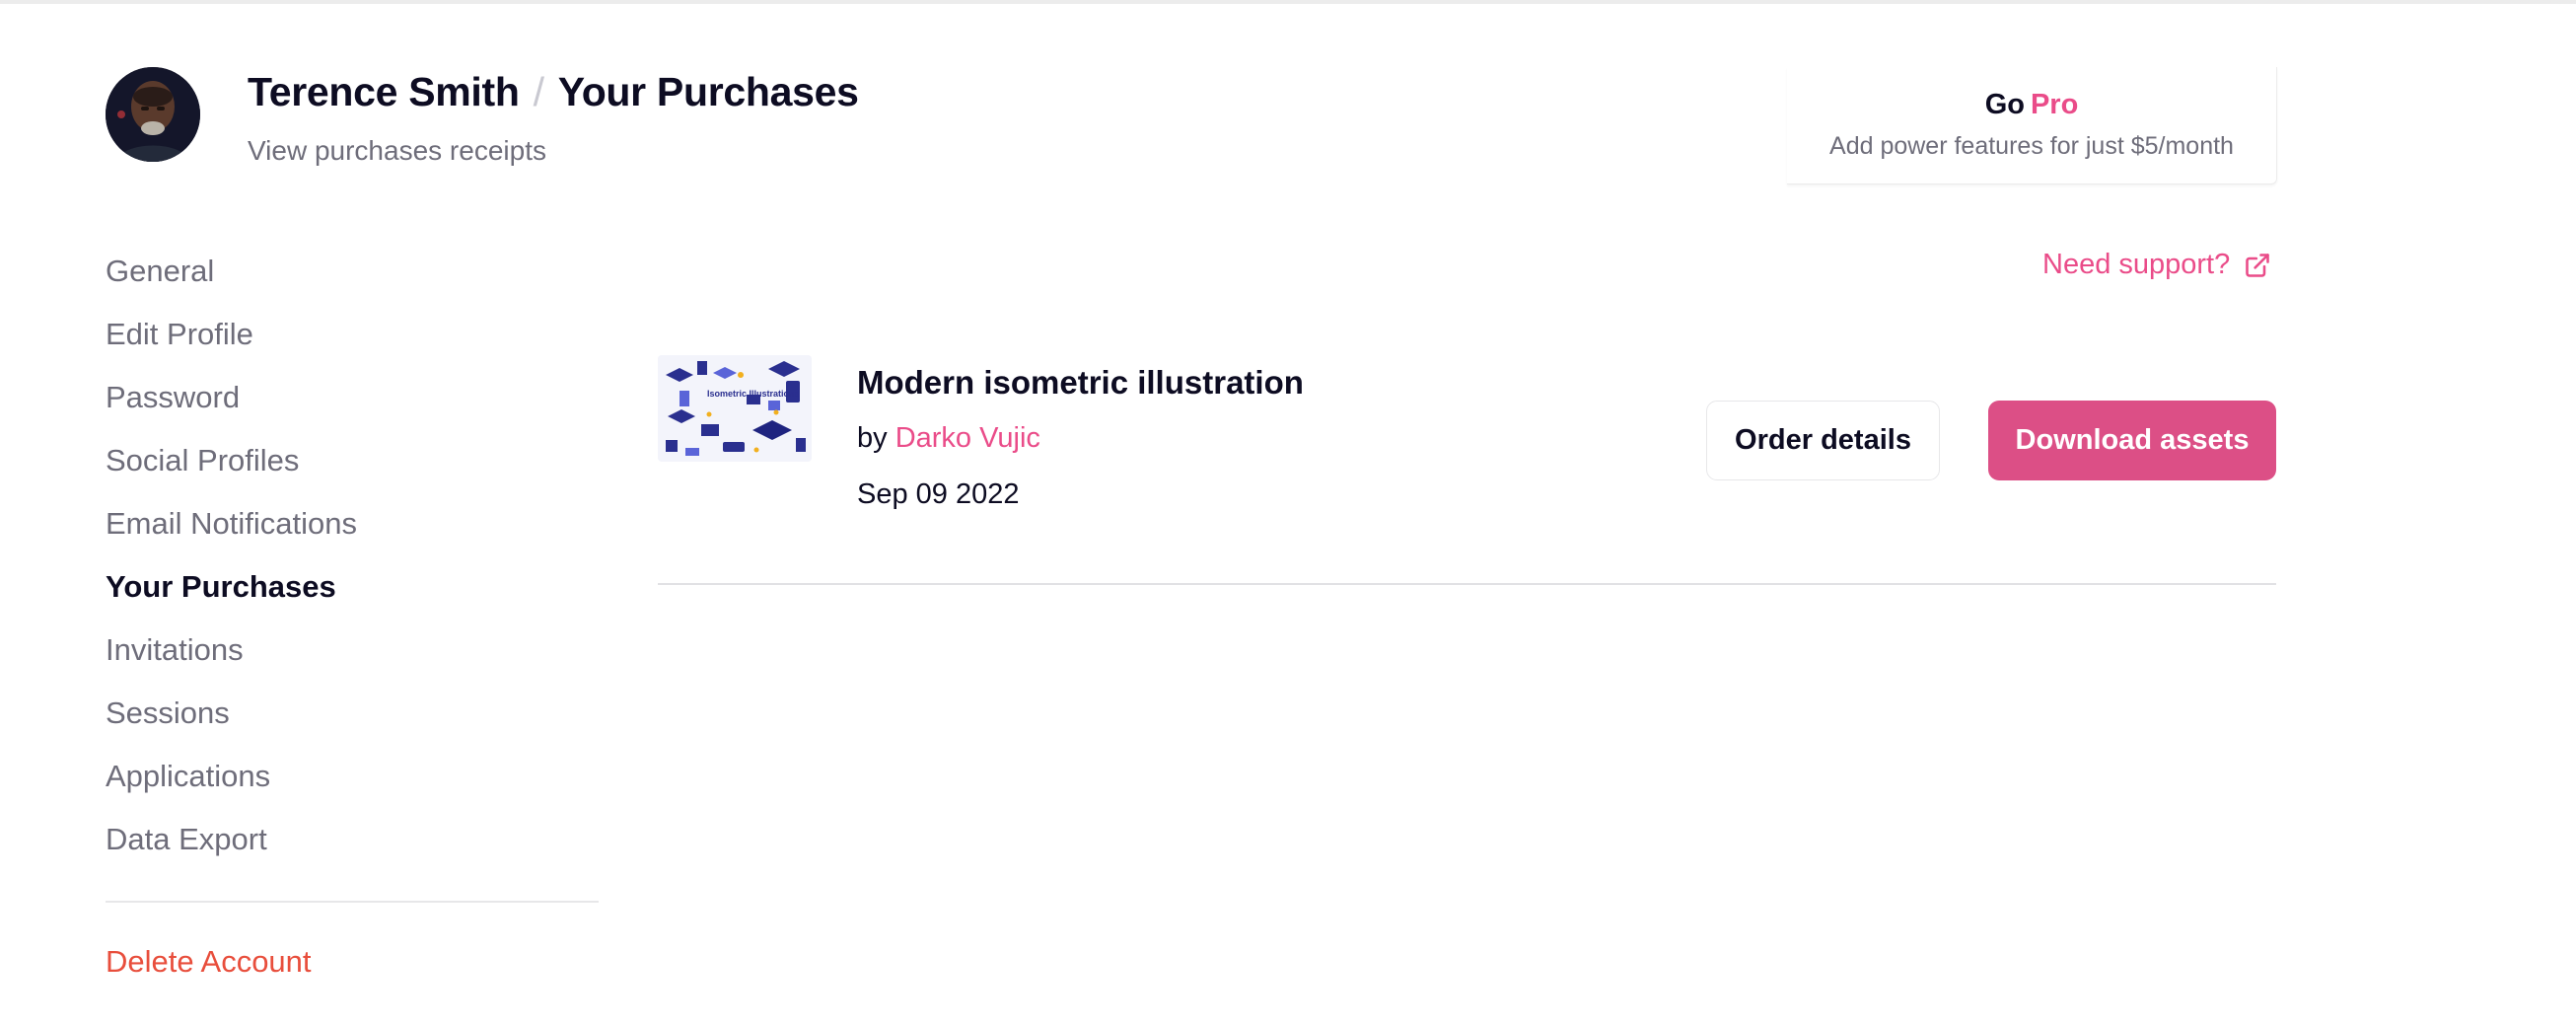 The width and height of the screenshot is (2576, 1026). What do you see at coordinates (753, 394) in the screenshot?
I see `thumbnail-caption: Isometric Illustrations` at bounding box center [753, 394].